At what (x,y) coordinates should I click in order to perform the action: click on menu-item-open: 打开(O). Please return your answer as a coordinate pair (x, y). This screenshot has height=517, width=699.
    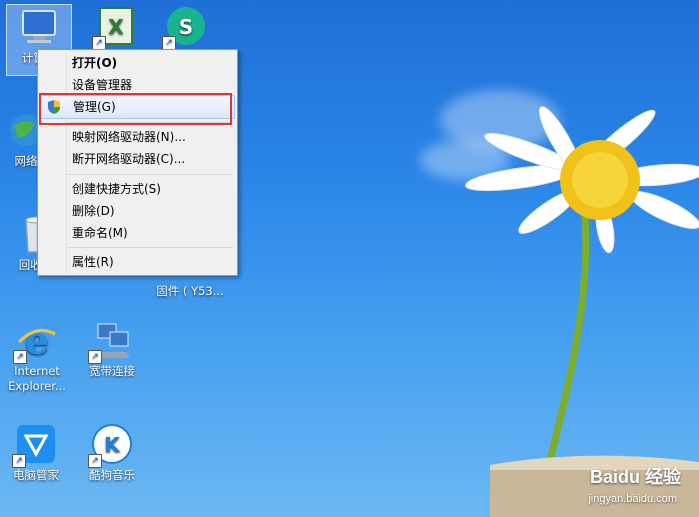
    Looking at the image, I should click on (137, 63).